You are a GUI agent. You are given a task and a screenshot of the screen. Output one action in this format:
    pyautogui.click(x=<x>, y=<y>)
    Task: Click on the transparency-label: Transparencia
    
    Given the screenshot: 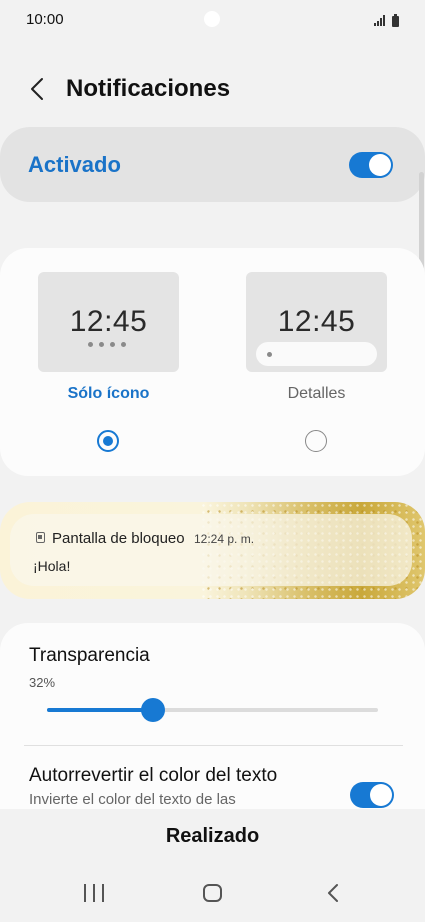 What is the action you would take?
    pyautogui.click(x=89, y=655)
    